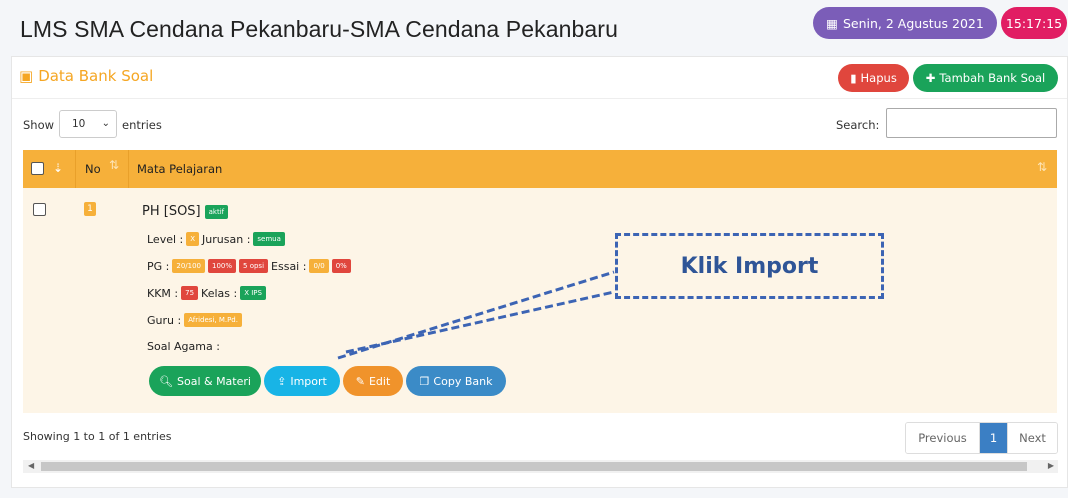  I want to click on hapus-button: ▮ Hapus, so click(873, 78).